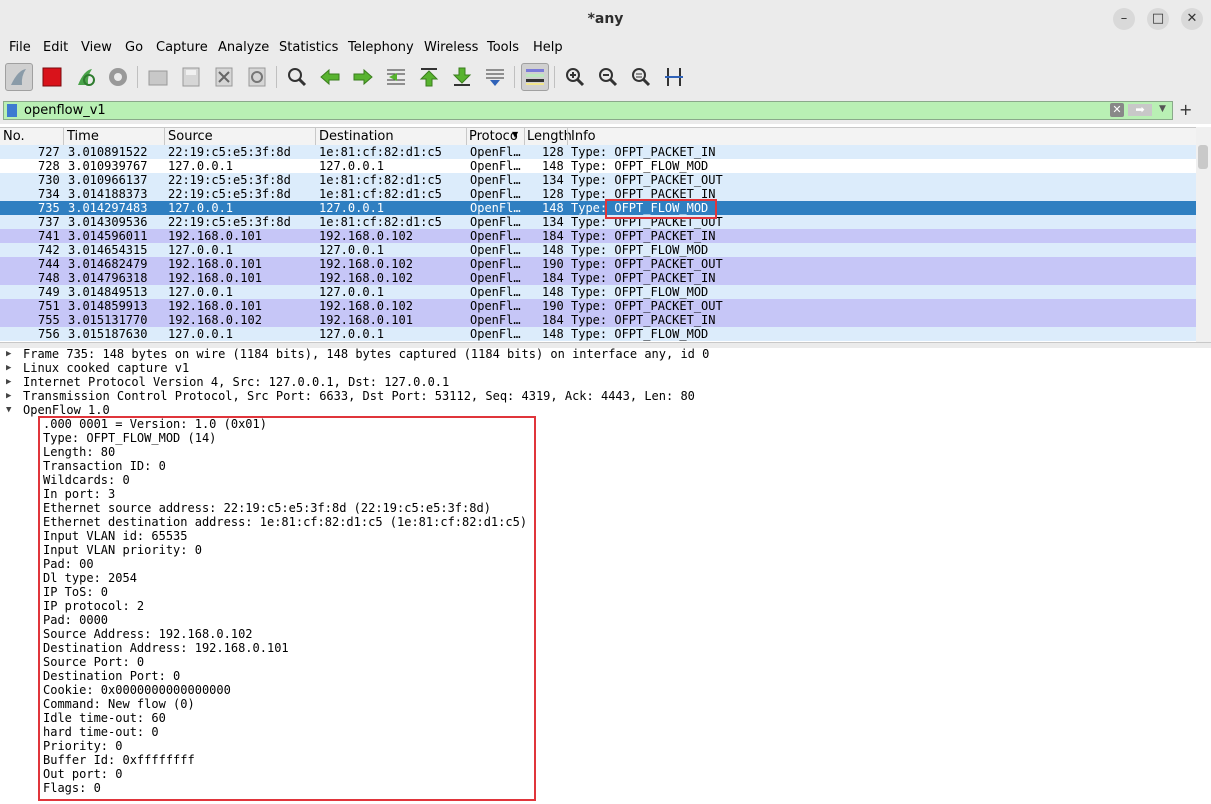  I want to click on go-forward-icon, so click(363, 77).